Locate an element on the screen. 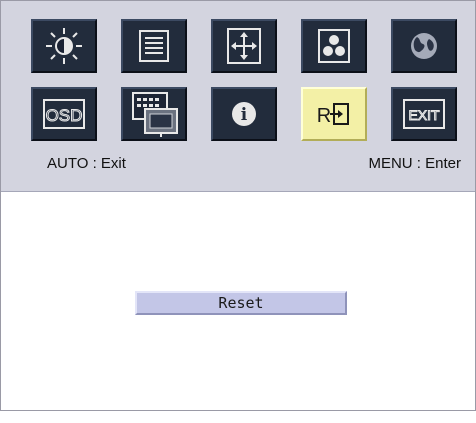  hint-auto-exit: AUTO : Exit is located at coordinates (86, 163).